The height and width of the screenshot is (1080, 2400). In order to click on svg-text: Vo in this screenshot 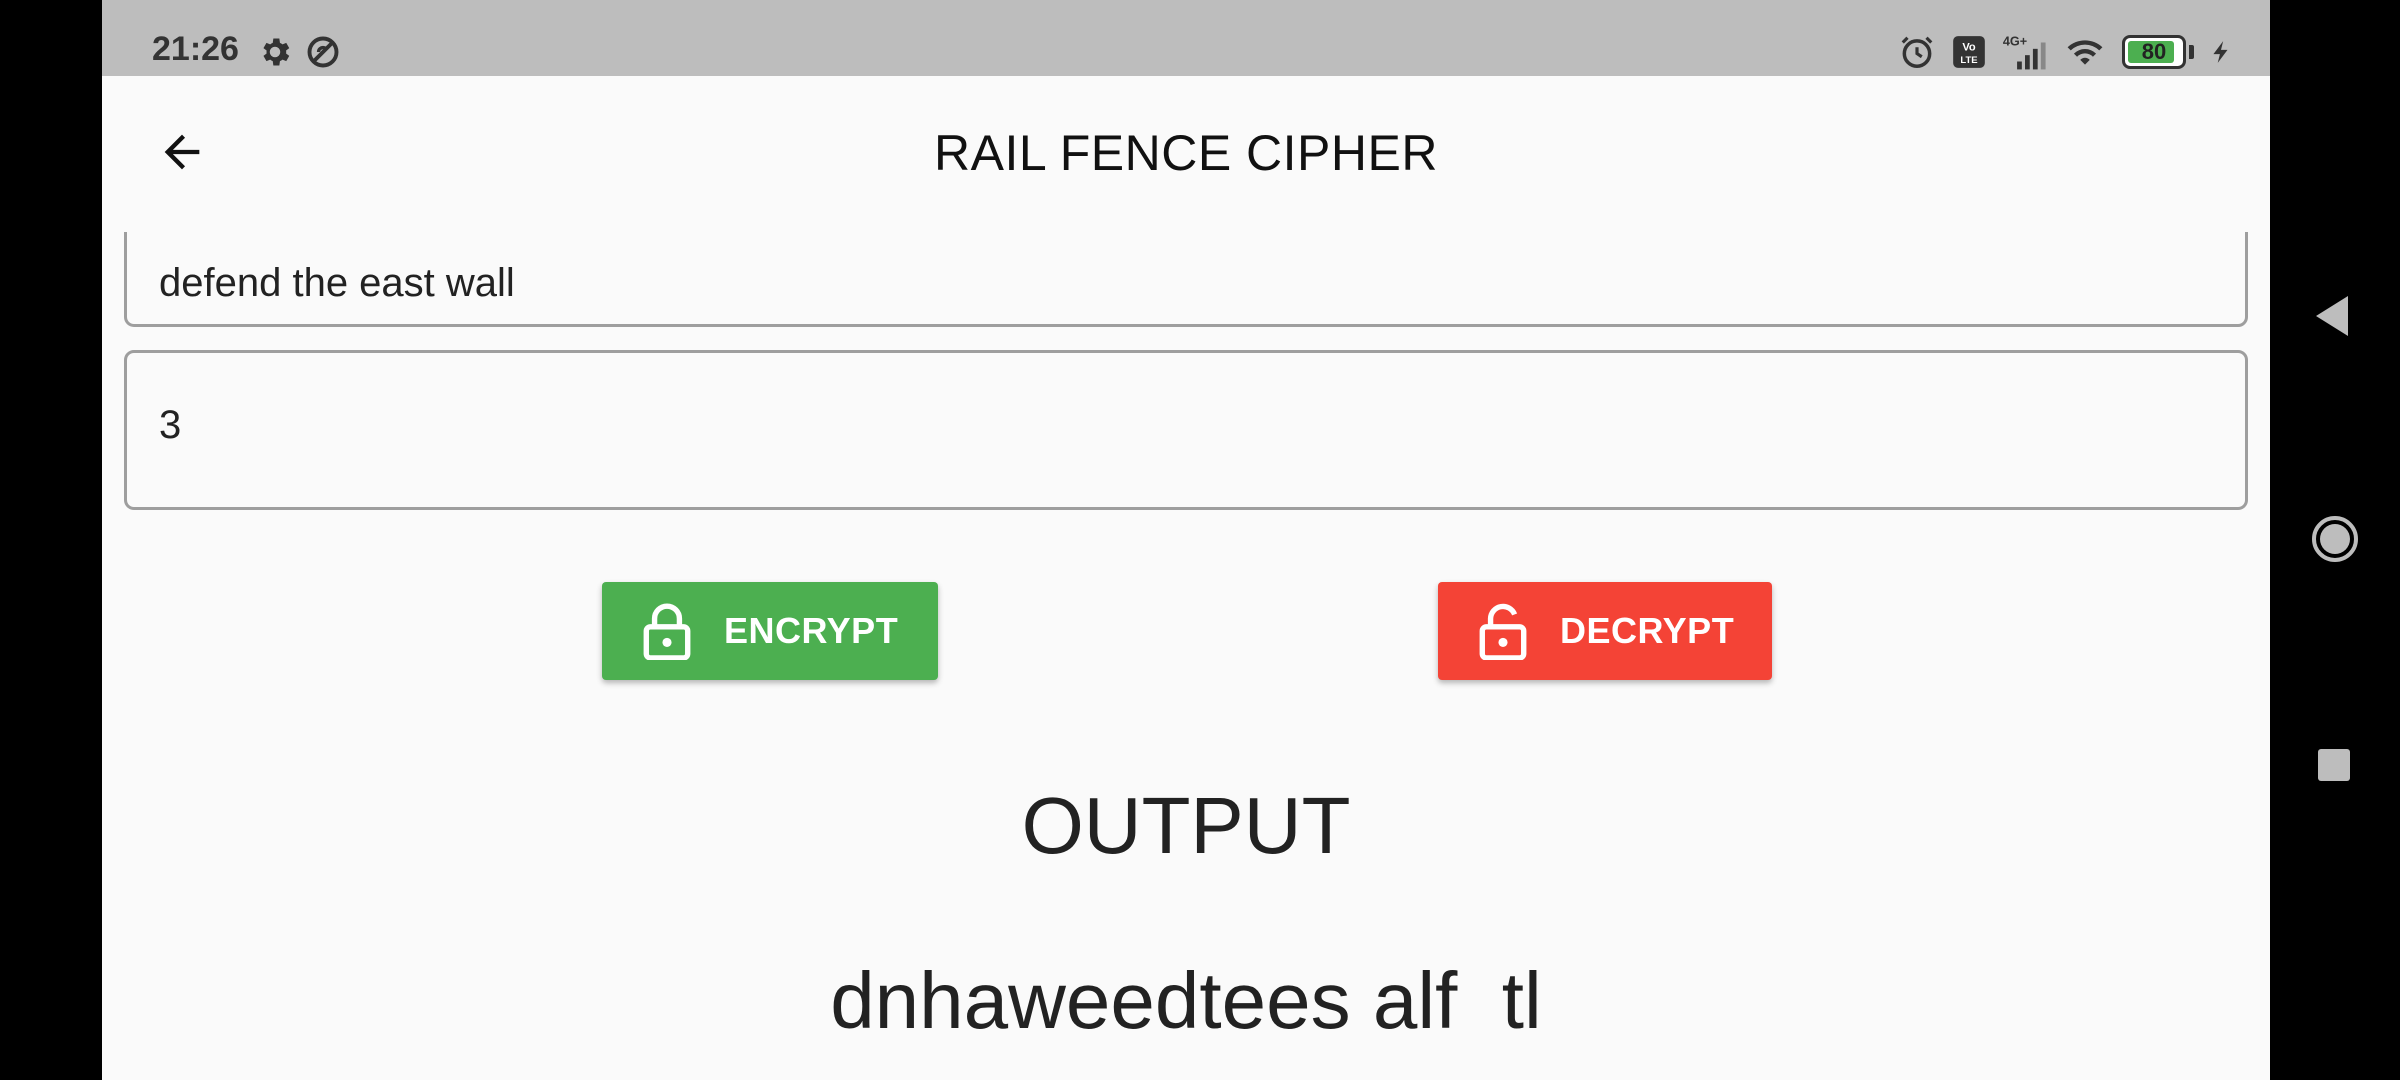, I will do `click(1969, 47)`.